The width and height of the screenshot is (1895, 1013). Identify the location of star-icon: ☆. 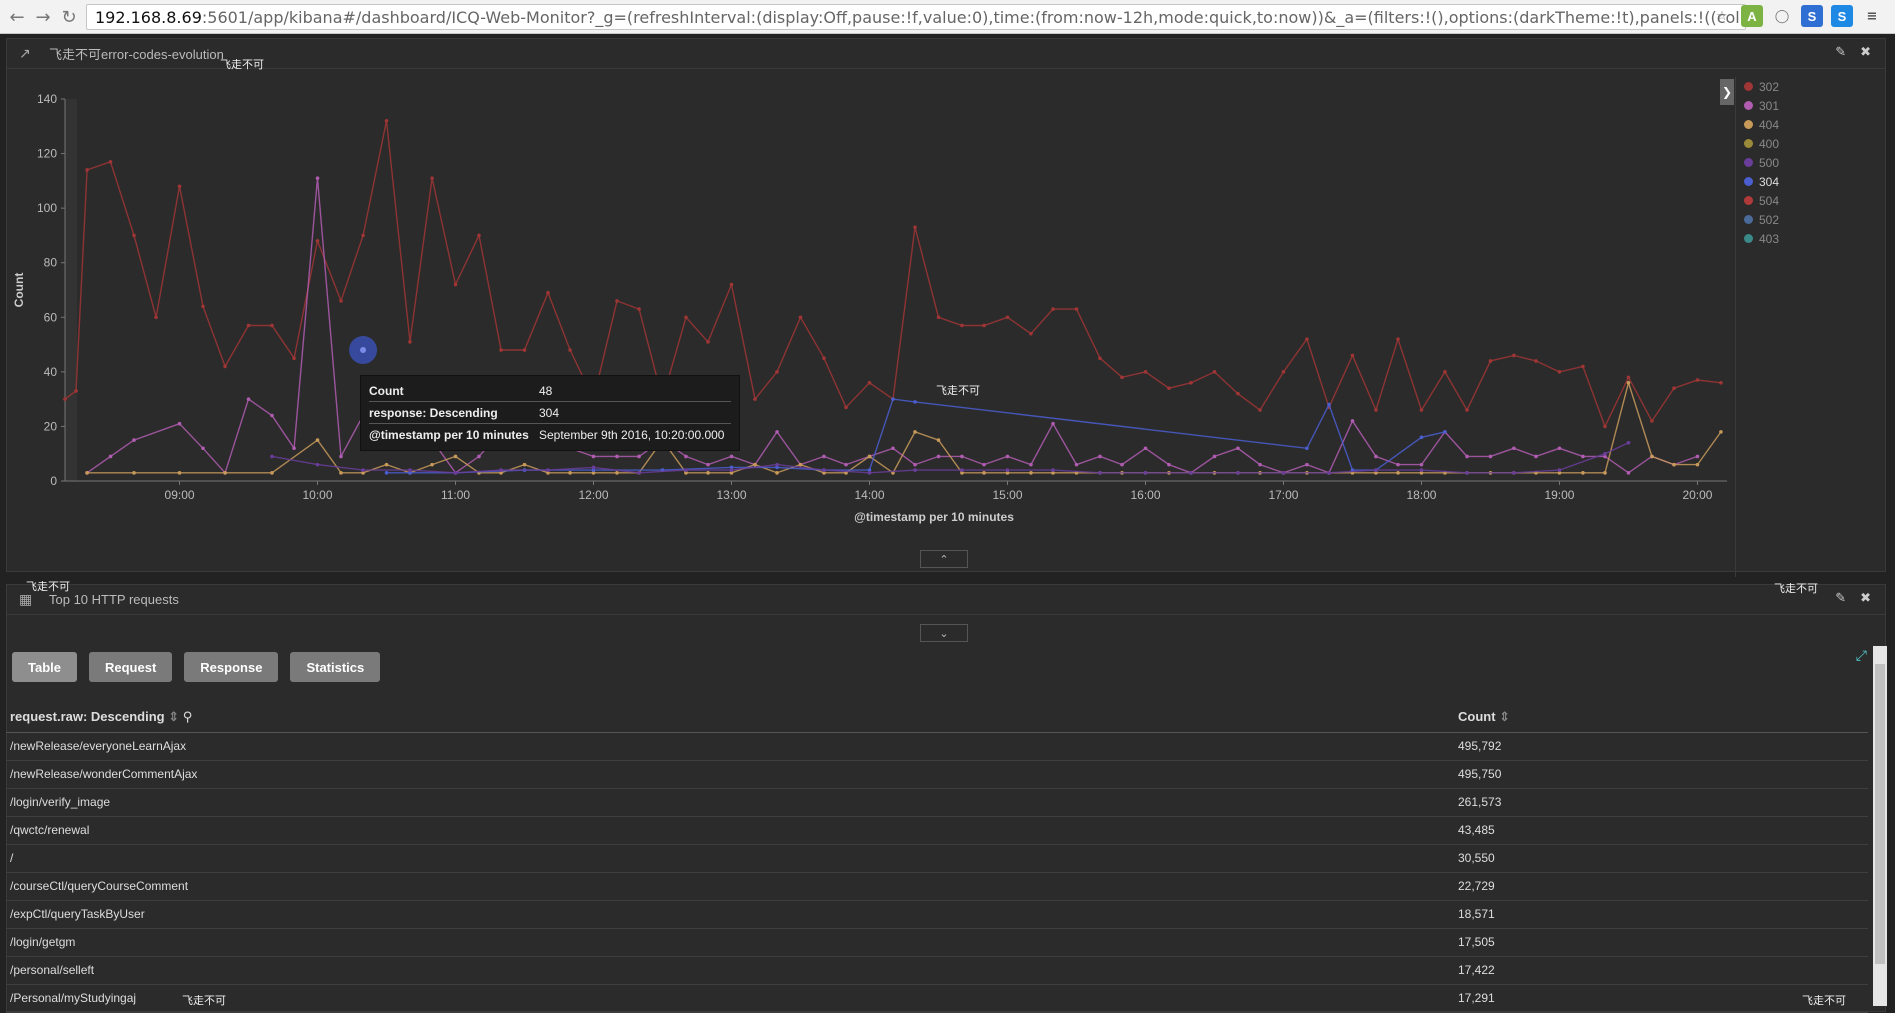
(1722, 16).